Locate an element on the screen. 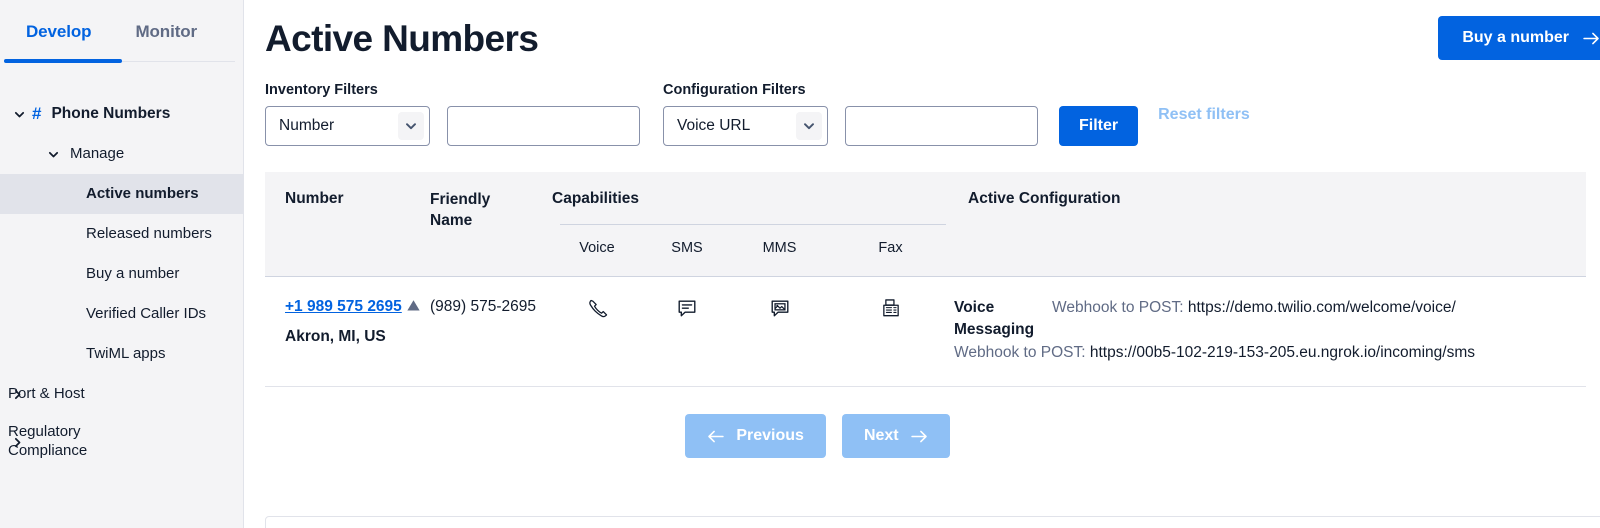 The image size is (1600, 528). config-method-voice: Webhook to POST: is located at coordinates (1118, 307).